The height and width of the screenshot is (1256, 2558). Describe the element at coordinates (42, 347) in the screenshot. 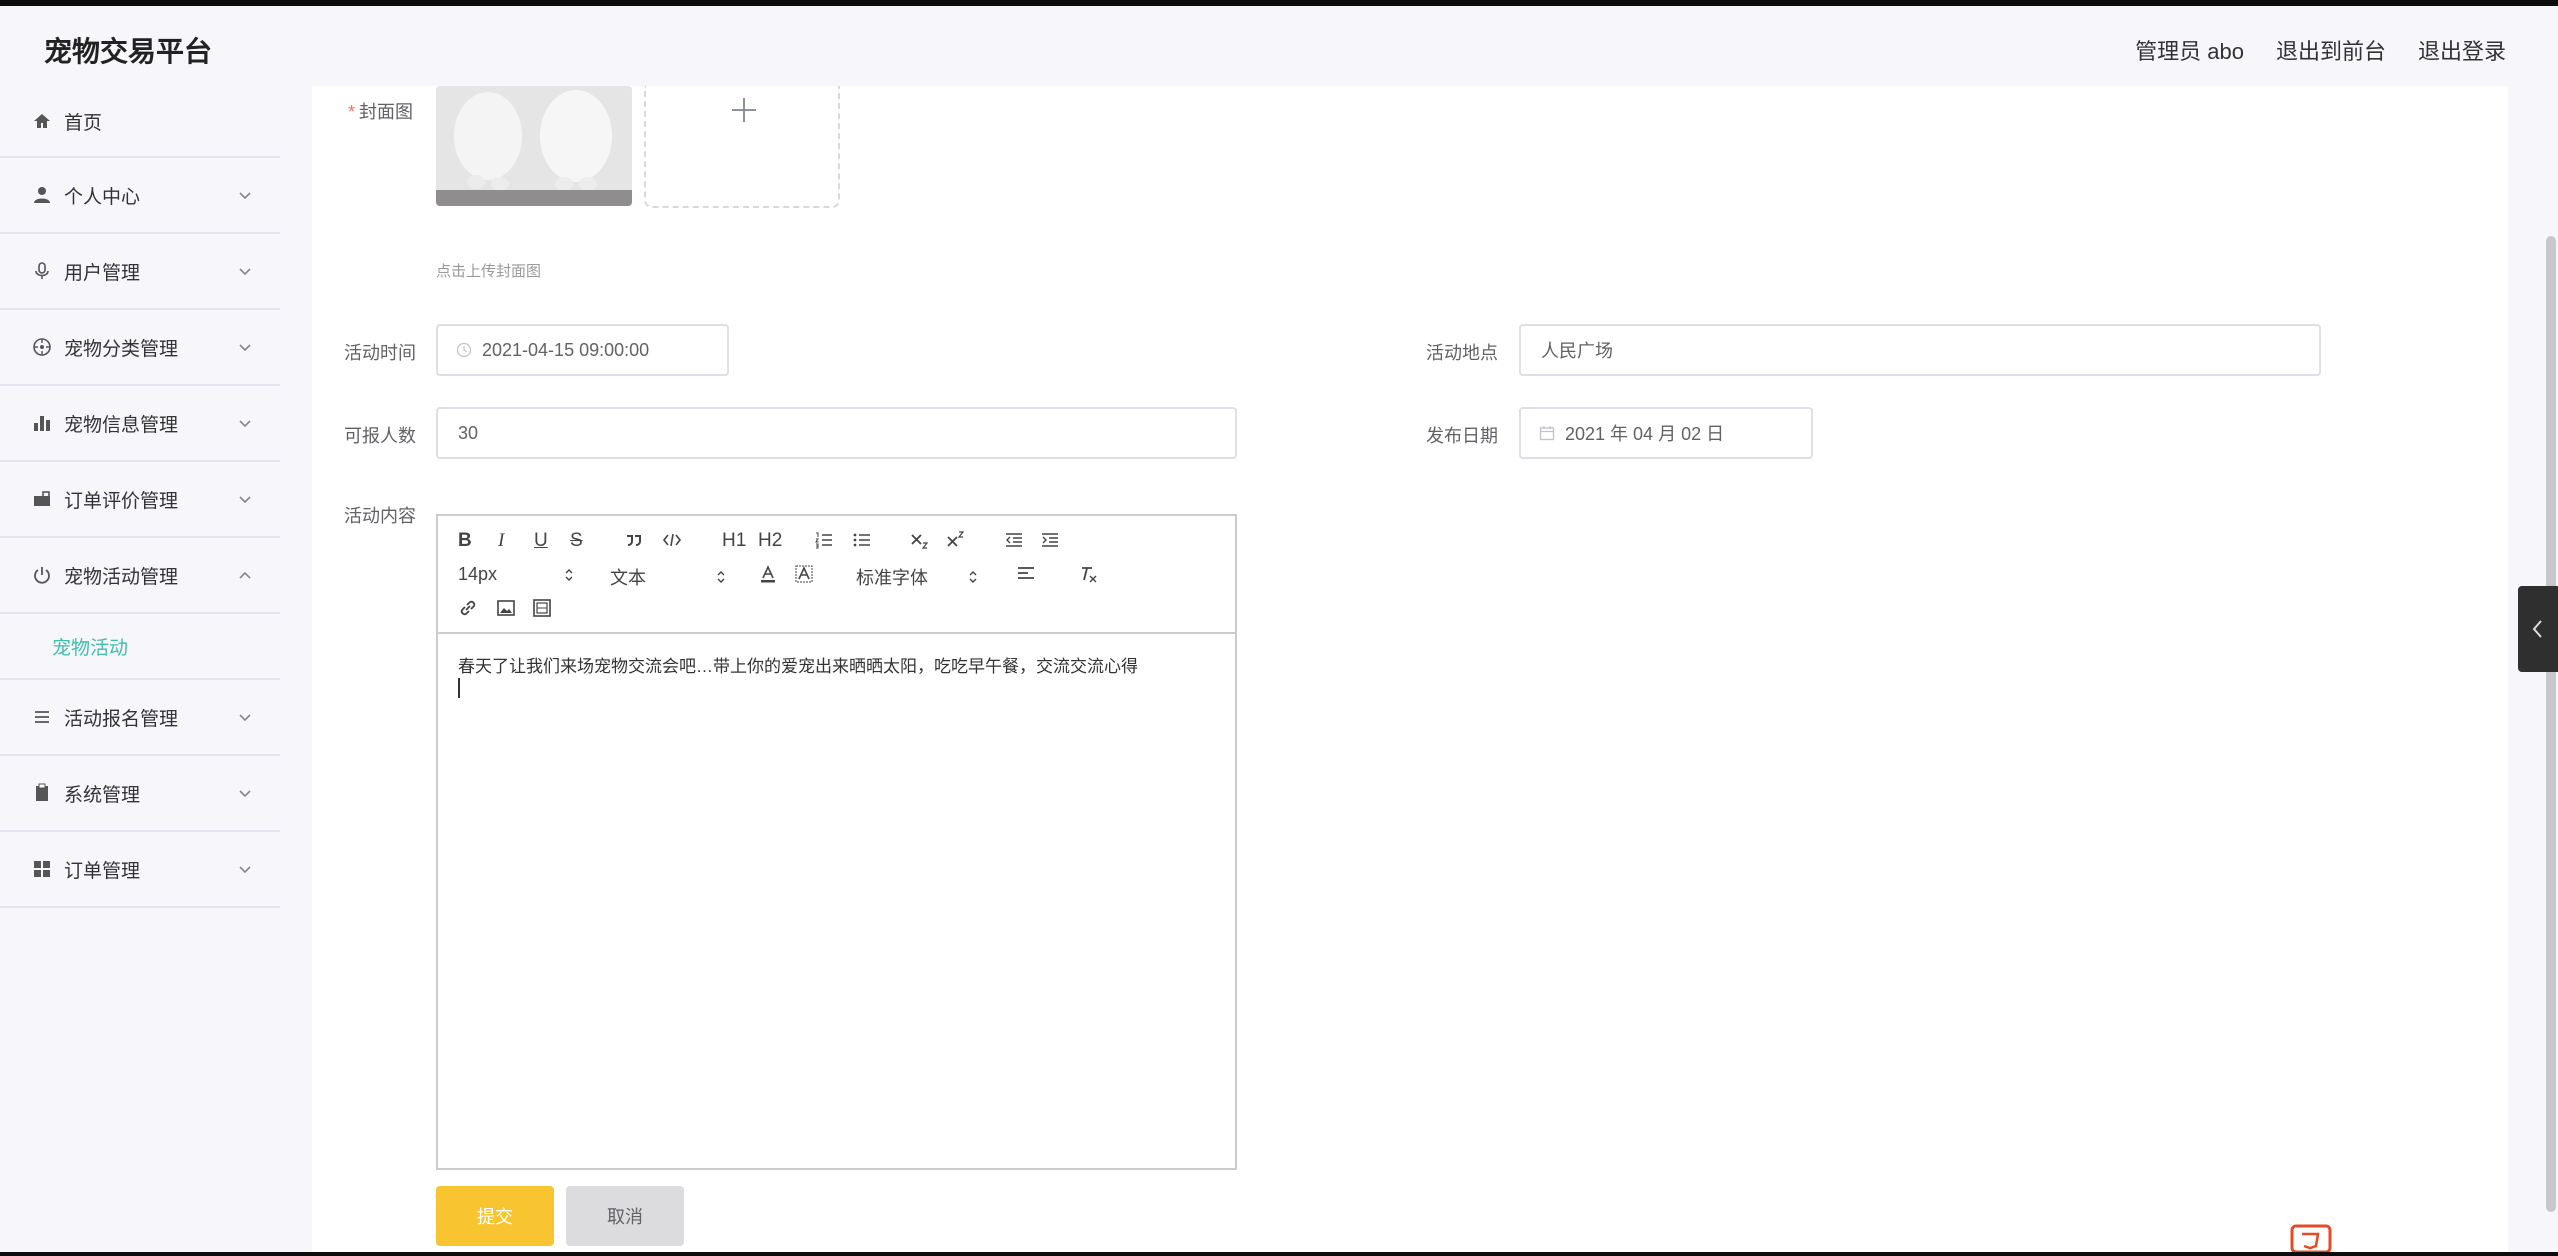

I see `compass-icon` at that location.